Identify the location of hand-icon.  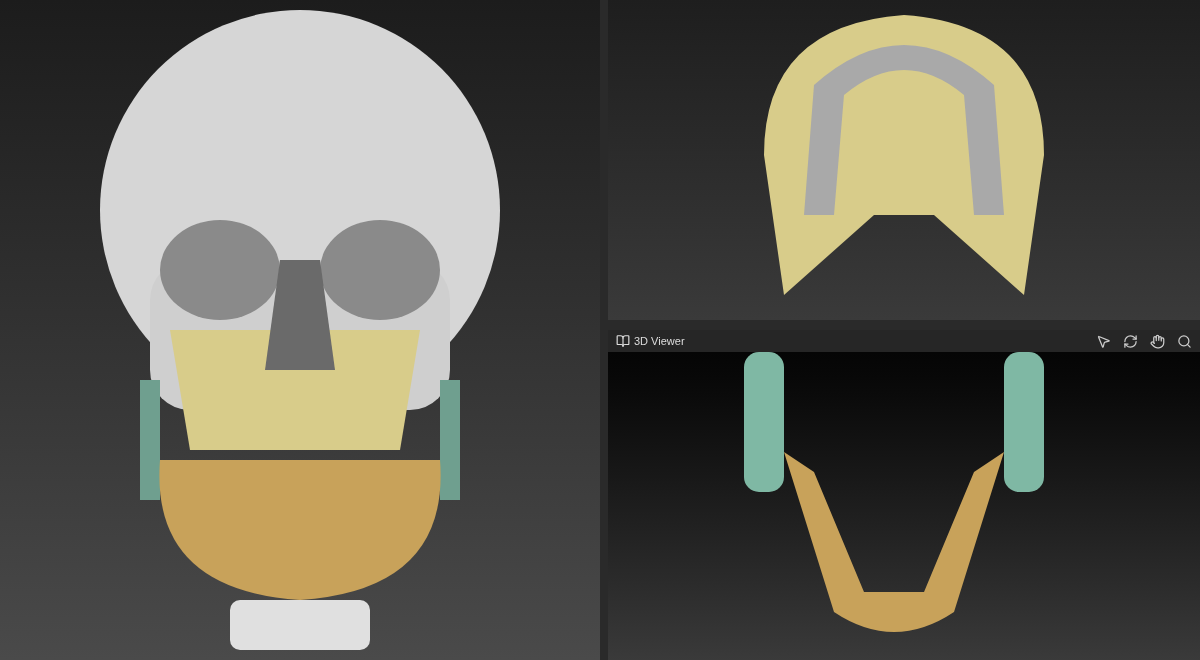
(1157, 341).